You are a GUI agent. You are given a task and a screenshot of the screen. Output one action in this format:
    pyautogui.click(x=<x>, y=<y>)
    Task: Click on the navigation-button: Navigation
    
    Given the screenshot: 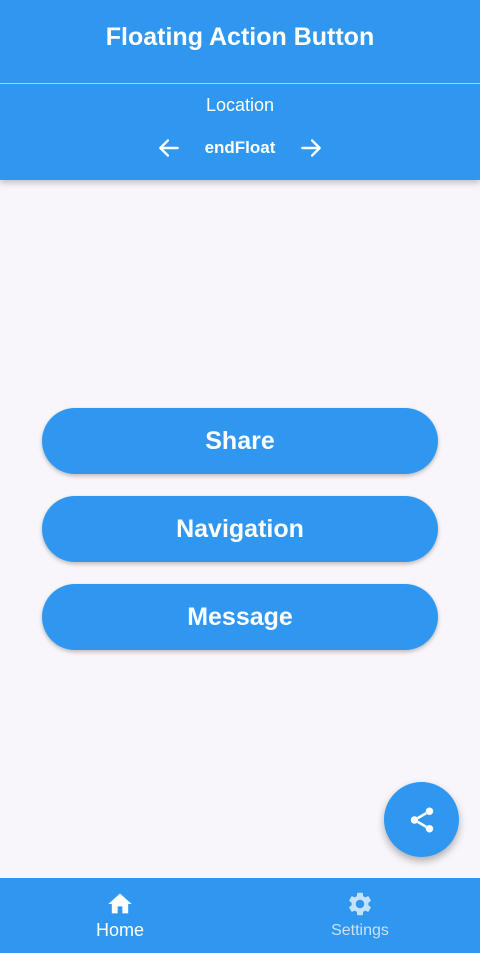 What is the action you would take?
    pyautogui.click(x=240, y=529)
    